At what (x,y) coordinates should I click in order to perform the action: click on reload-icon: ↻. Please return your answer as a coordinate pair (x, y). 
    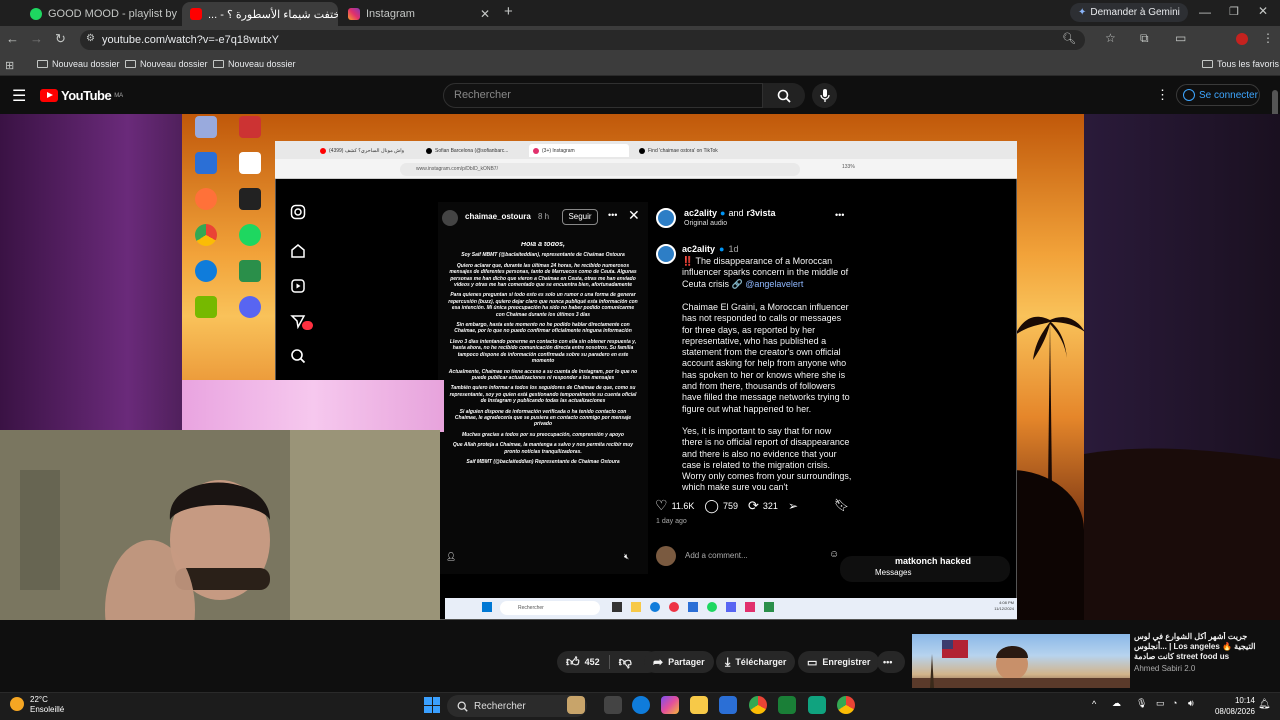
    Looking at the image, I should click on (60, 39).